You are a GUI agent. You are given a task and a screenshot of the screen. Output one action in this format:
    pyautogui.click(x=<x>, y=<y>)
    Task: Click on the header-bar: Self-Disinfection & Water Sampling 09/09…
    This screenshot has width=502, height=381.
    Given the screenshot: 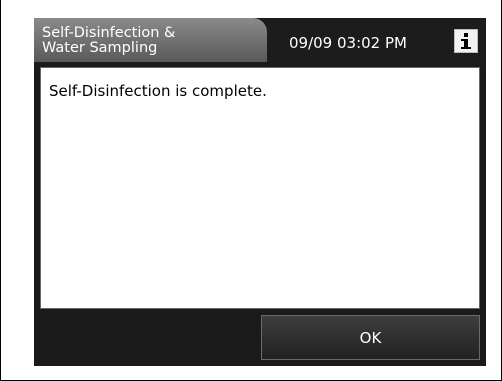 What is the action you would take?
    pyautogui.click(x=260, y=42)
    